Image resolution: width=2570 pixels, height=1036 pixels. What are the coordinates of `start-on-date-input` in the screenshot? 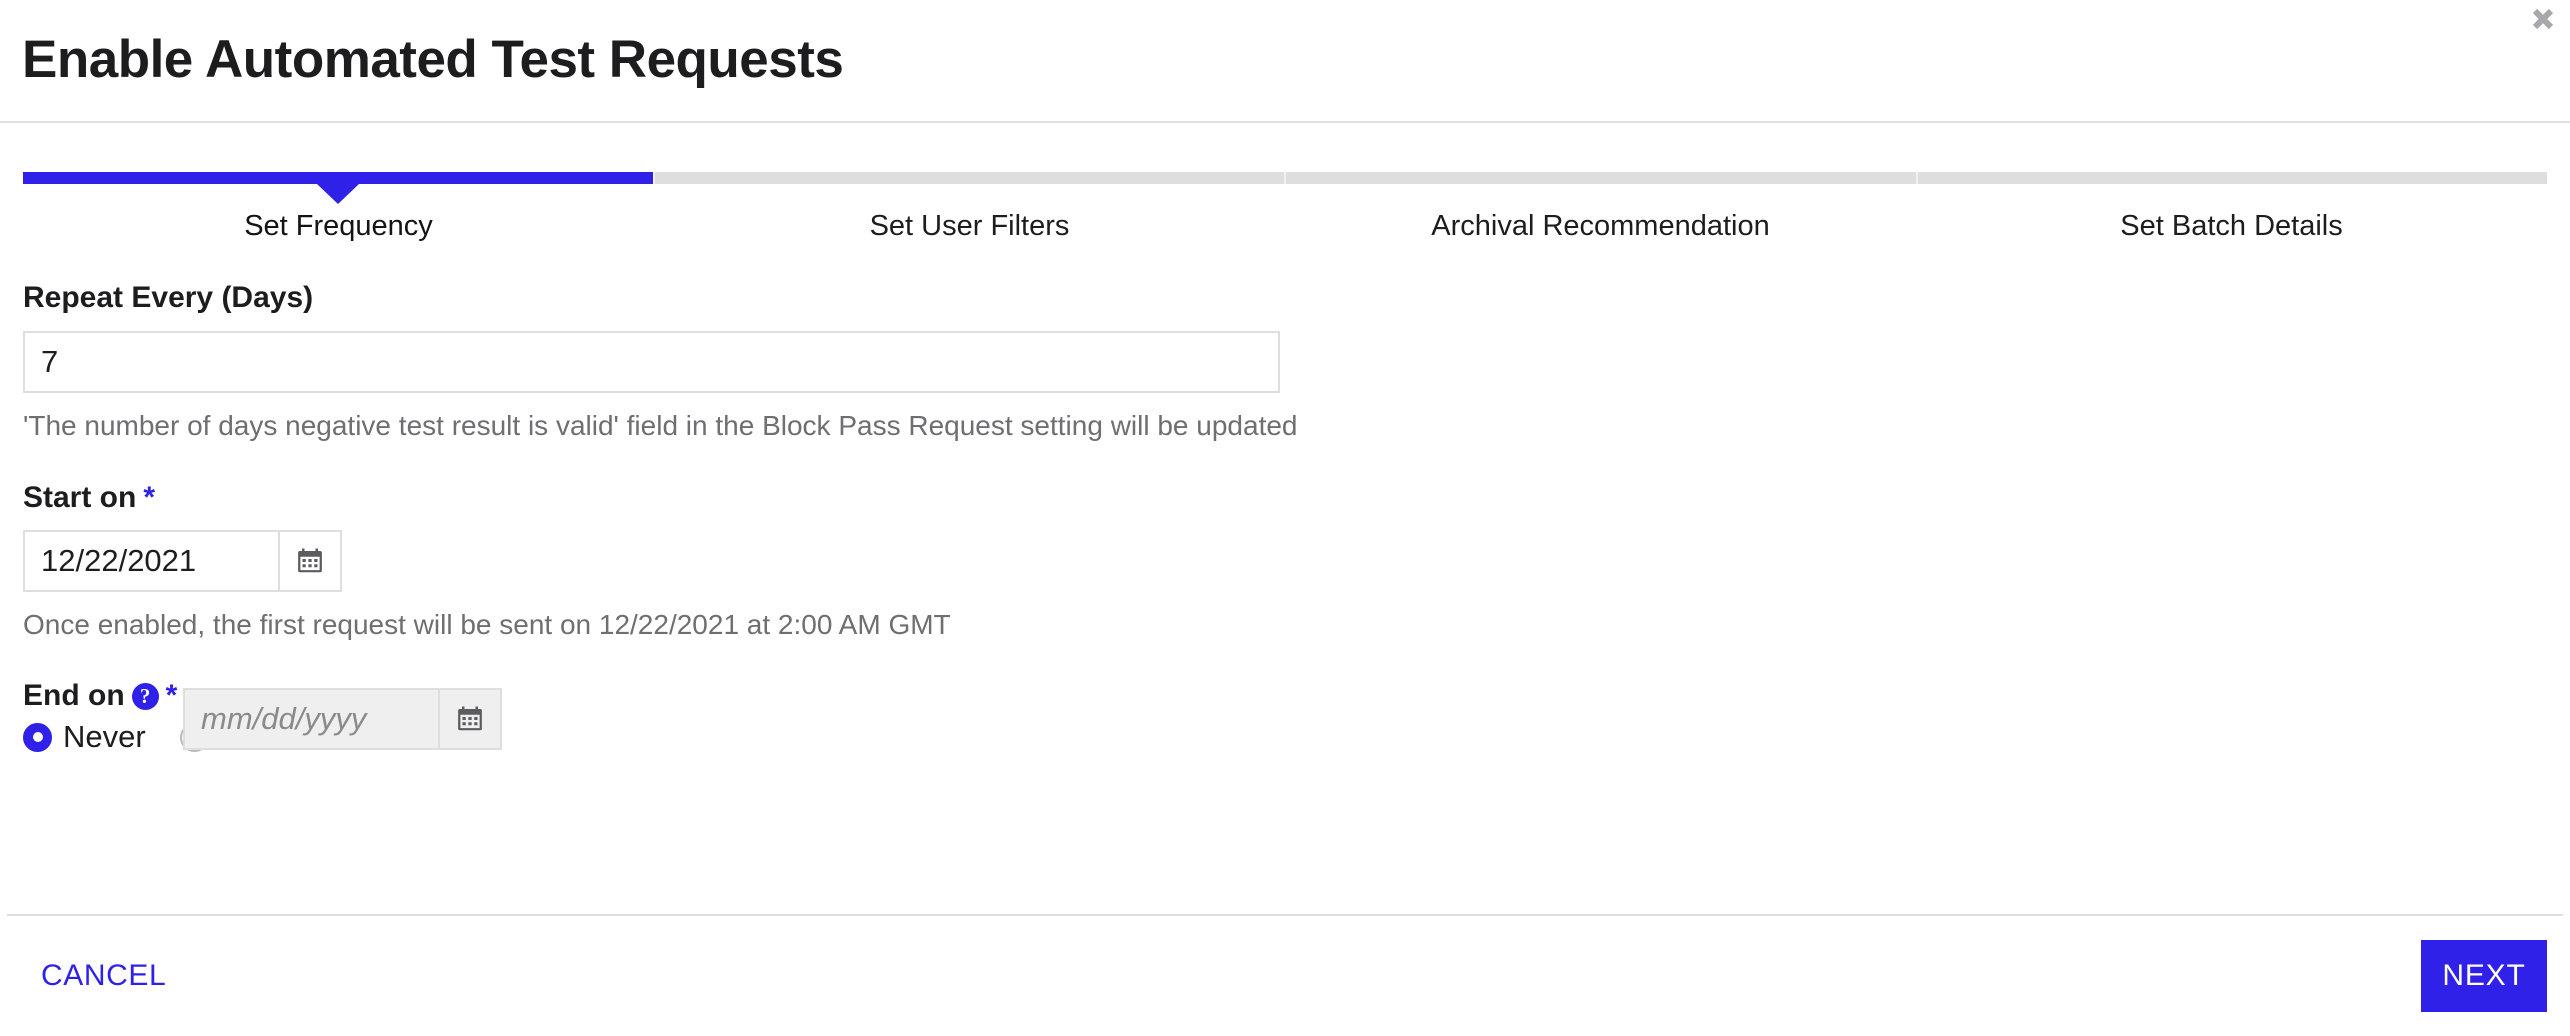 It's located at (151, 560).